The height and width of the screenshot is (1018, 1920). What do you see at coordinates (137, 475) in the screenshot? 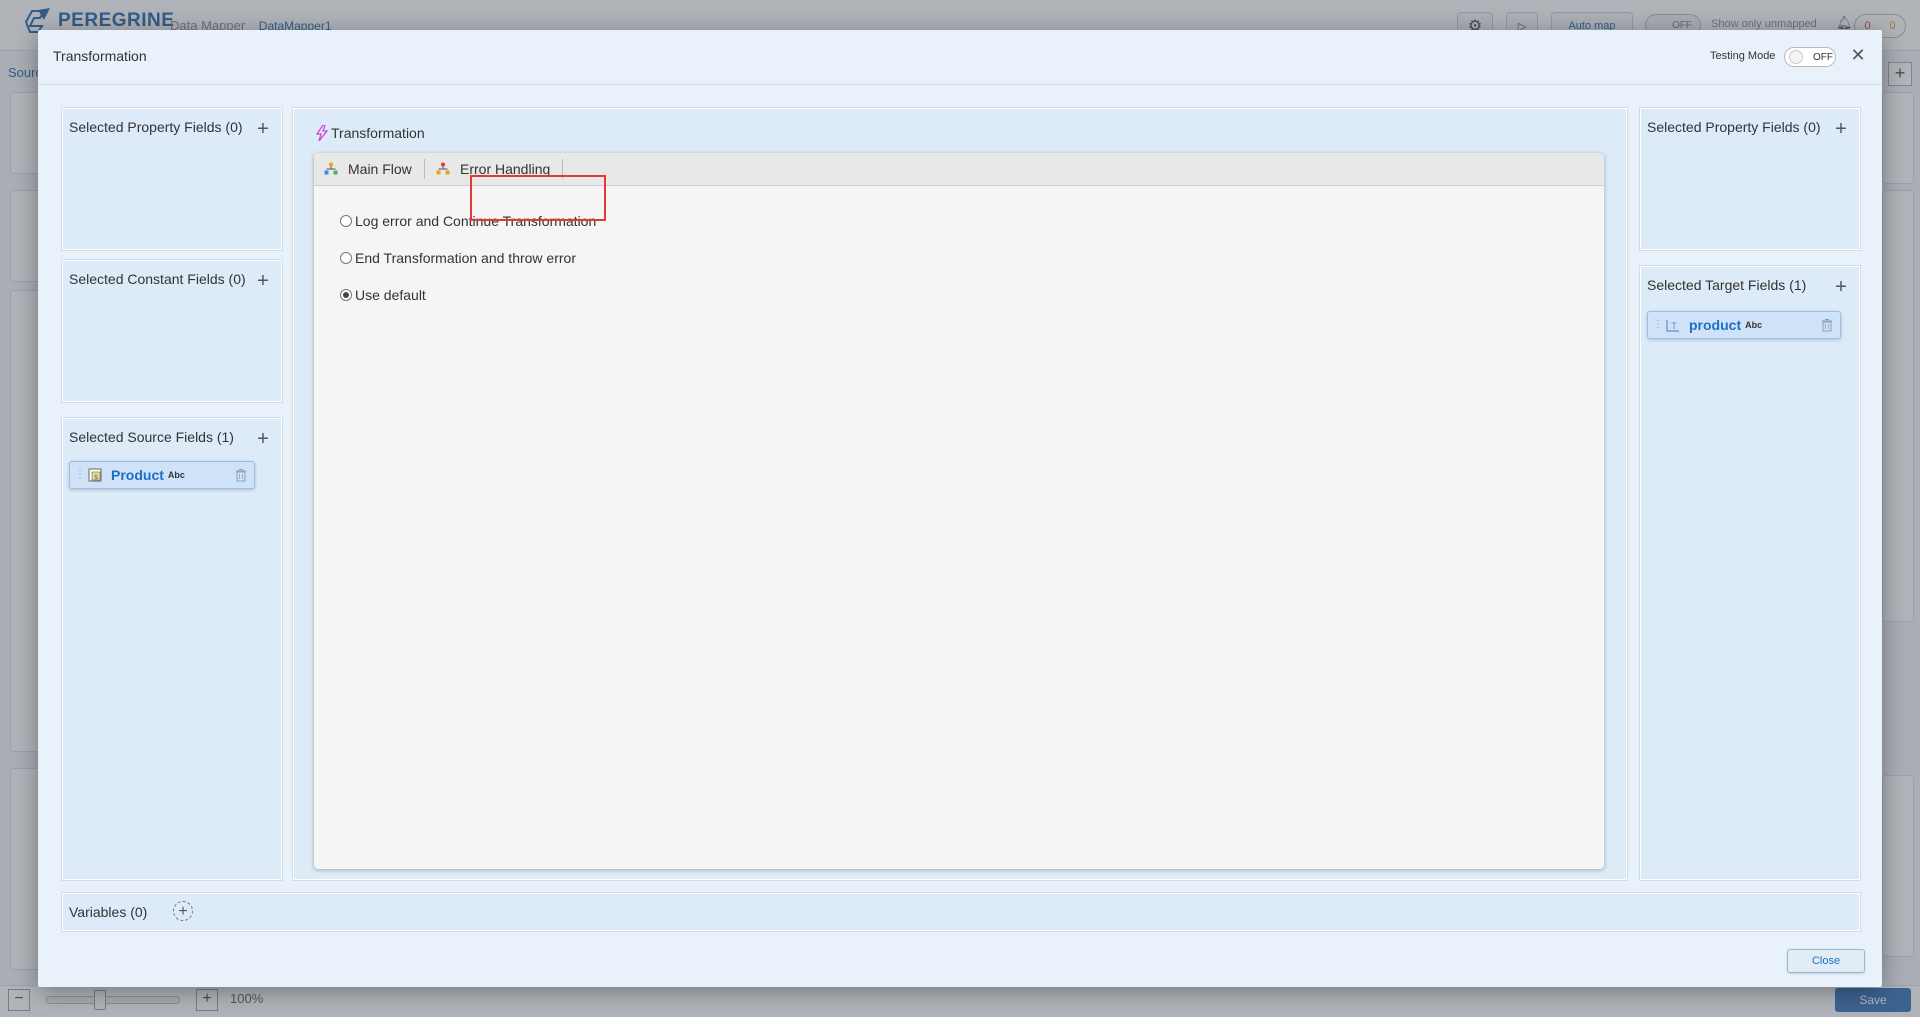
I see `field-name: Product` at bounding box center [137, 475].